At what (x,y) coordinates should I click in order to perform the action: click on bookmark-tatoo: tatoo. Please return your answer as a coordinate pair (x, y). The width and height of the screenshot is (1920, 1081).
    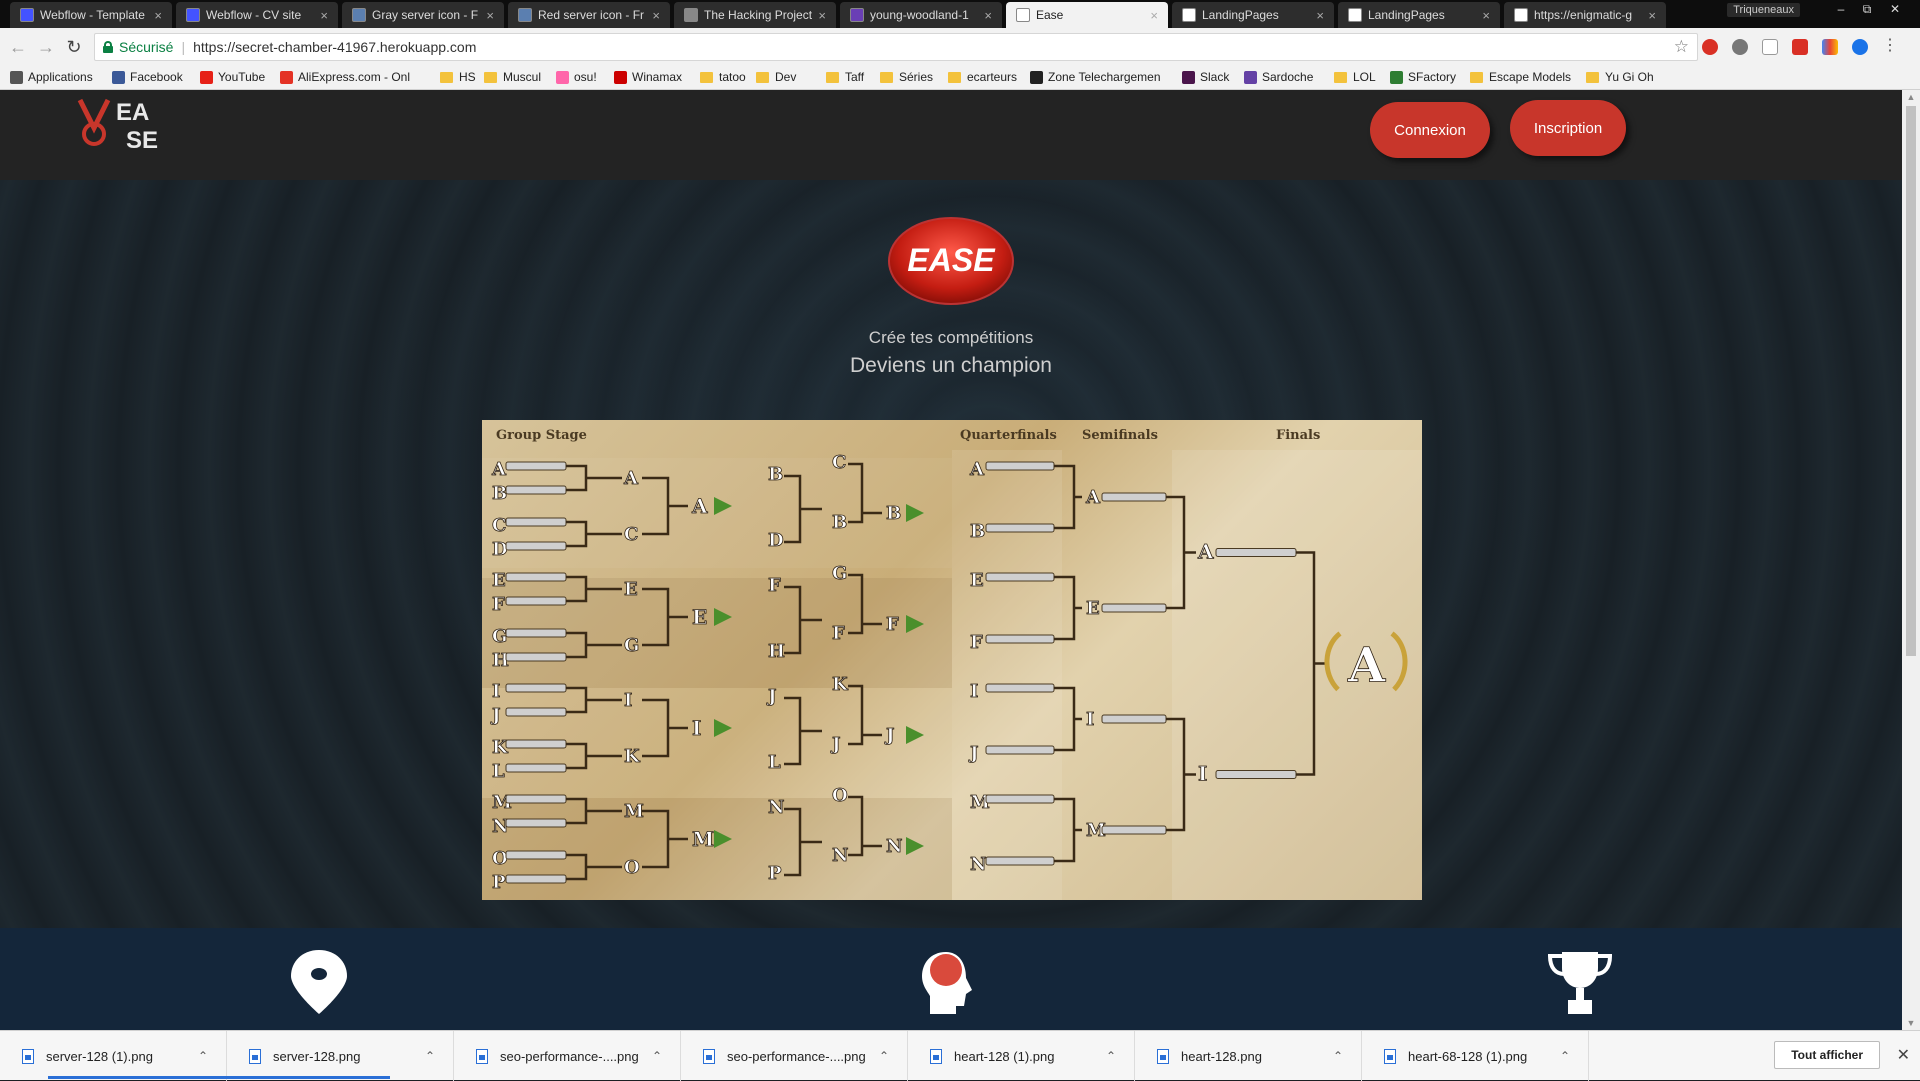
    Looking at the image, I should click on (723, 77).